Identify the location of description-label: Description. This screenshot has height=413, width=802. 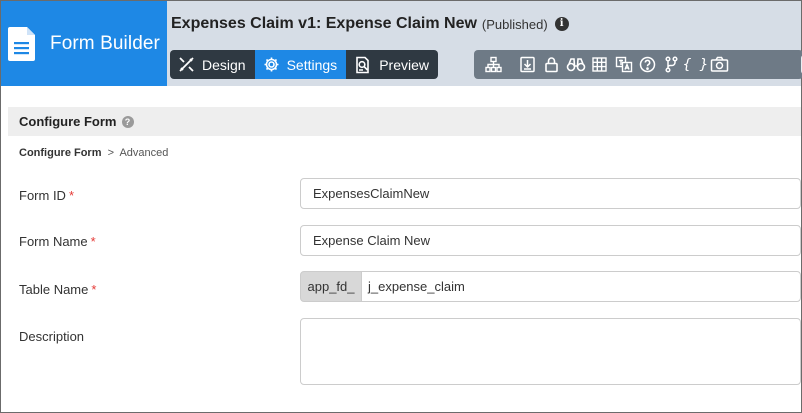
(51, 336).